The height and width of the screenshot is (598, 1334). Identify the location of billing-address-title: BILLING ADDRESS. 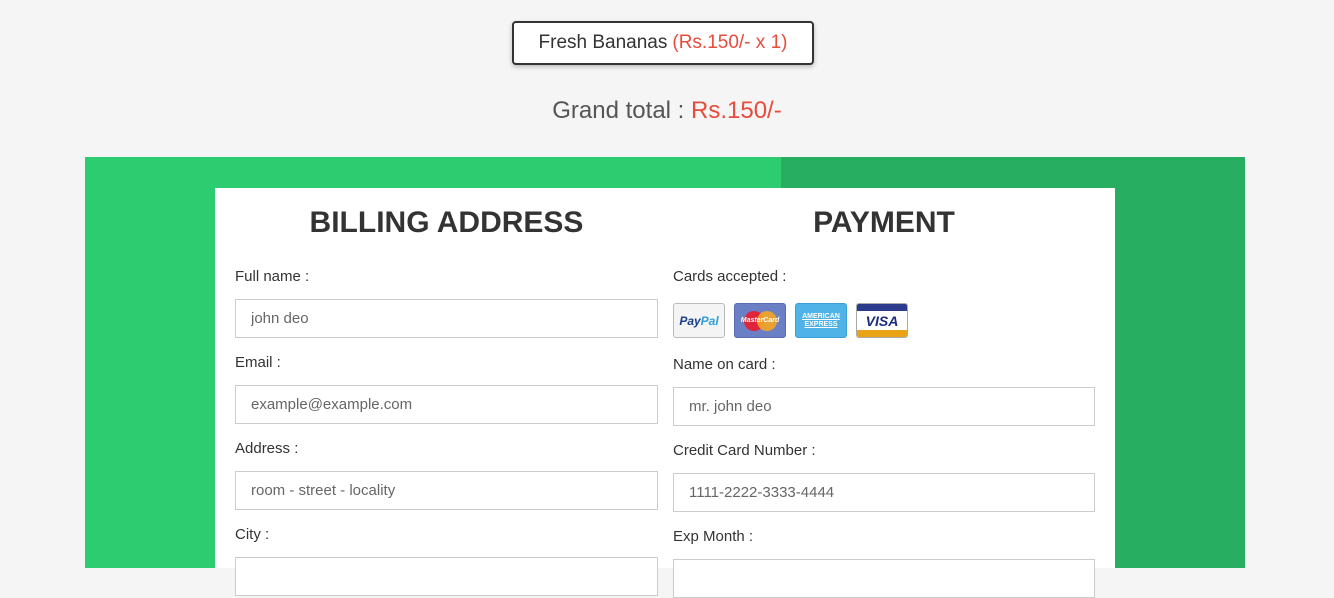
(446, 222).